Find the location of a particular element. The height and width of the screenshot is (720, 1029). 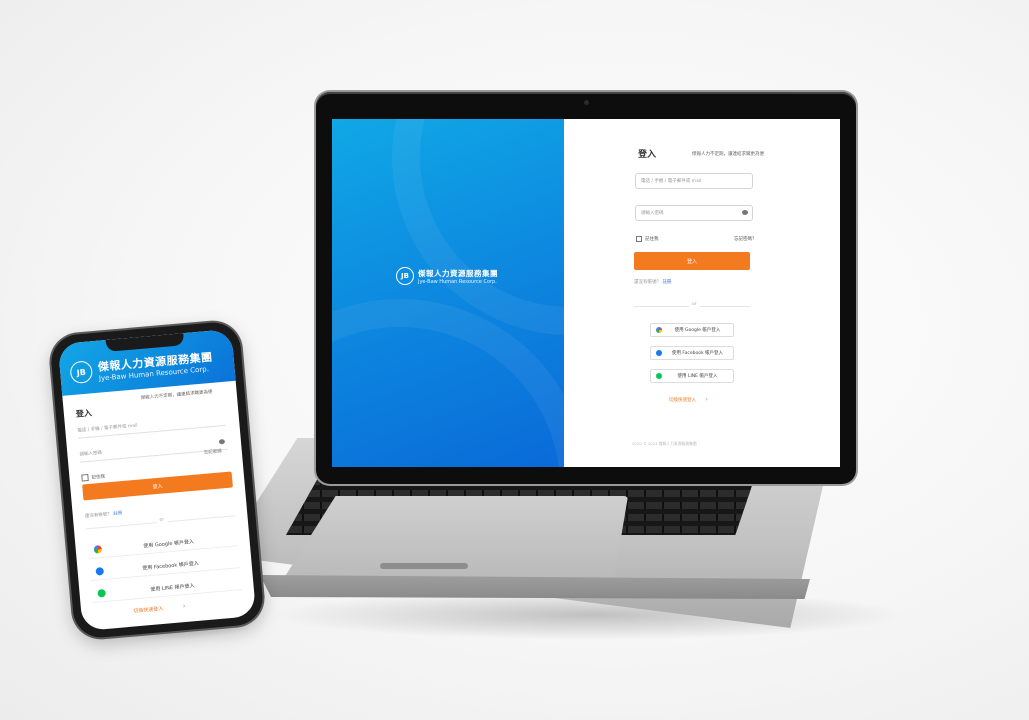

facebook-login-button: 使用 Facebook 帳戶登入 is located at coordinates (692, 353).